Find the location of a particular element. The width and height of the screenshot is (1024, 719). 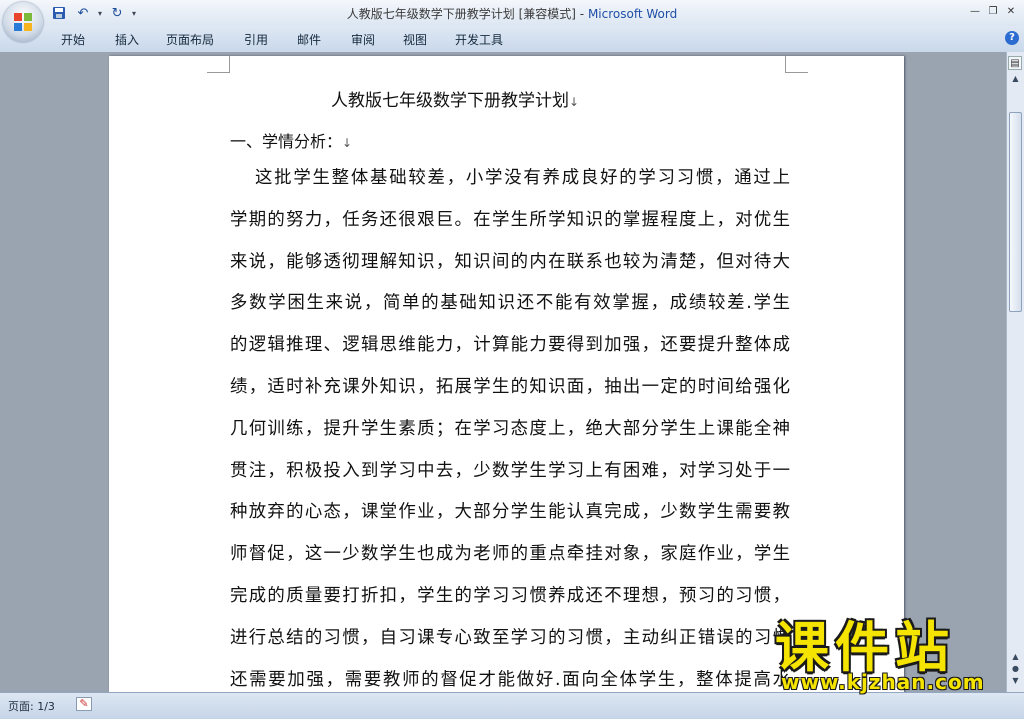

help-icon: ? is located at coordinates (1012, 38).